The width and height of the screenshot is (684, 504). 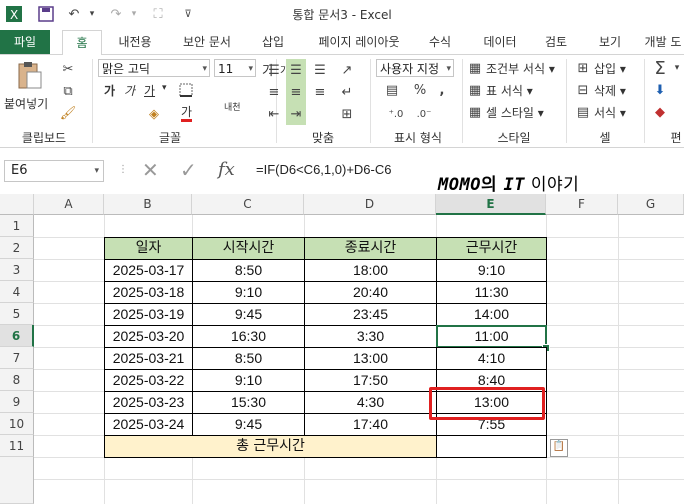 I want to click on bold-button: 가, so click(x=109, y=90).